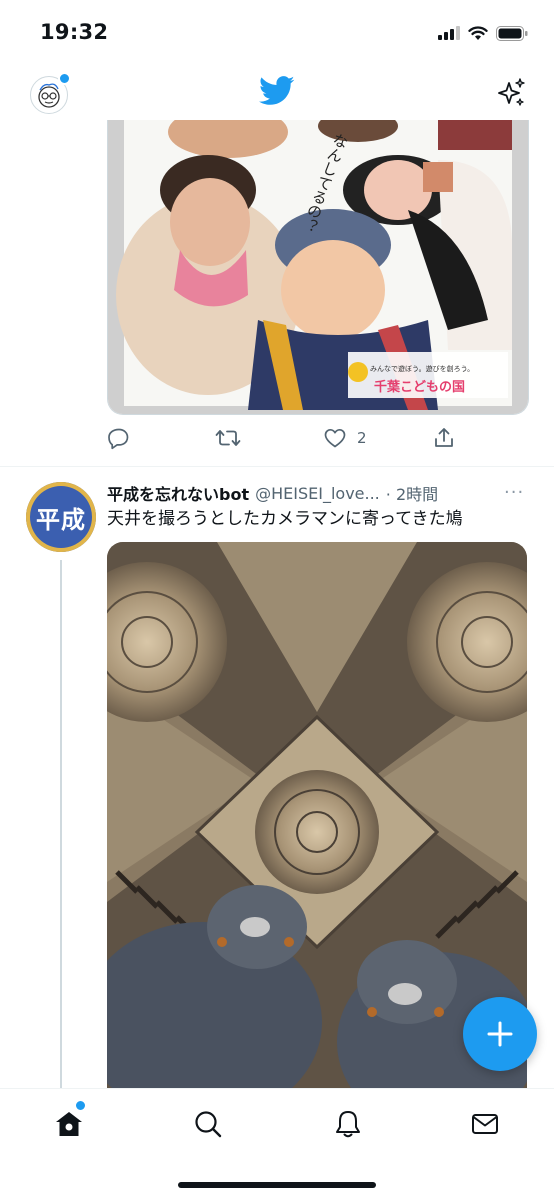 This screenshot has height=1201, width=554. Describe the element at coordinates (422, 369) in the screenshot. I see `poster-slogan: みんなで遊ぼう。遊びを創ろう。` at that location.